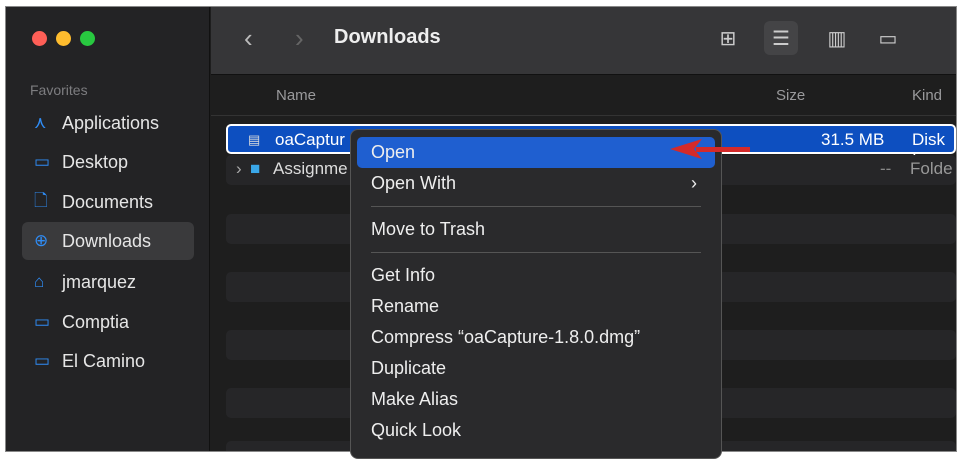  What do you see at coordinates (87, 38) in the screenshot?
I see `zoom-button` at bounding box center [87, 38].